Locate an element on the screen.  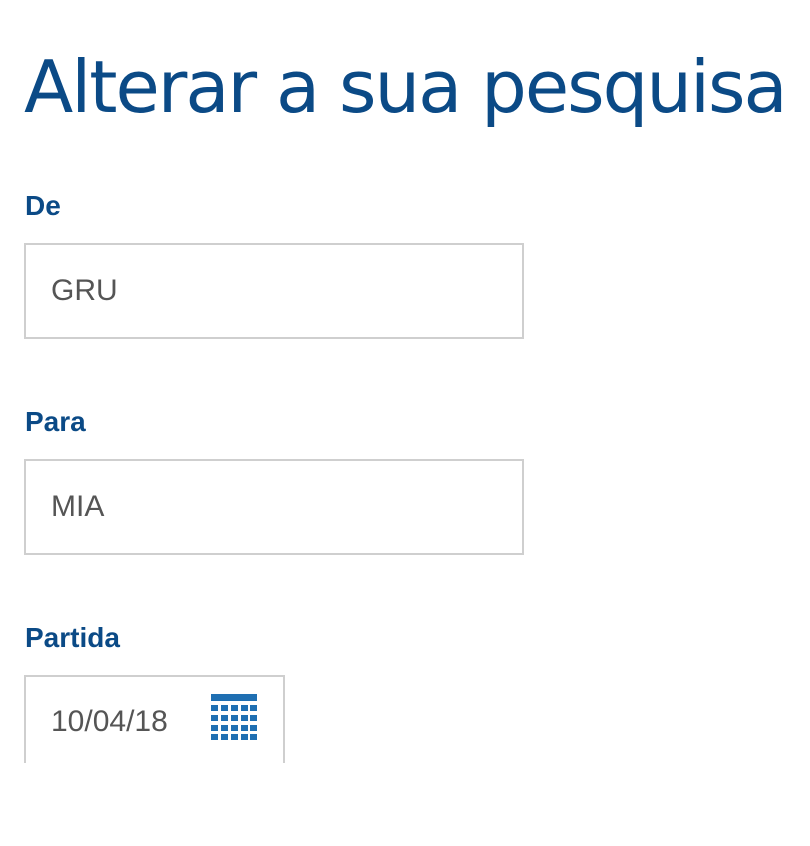
to-input is located at coordinates (274, 507).